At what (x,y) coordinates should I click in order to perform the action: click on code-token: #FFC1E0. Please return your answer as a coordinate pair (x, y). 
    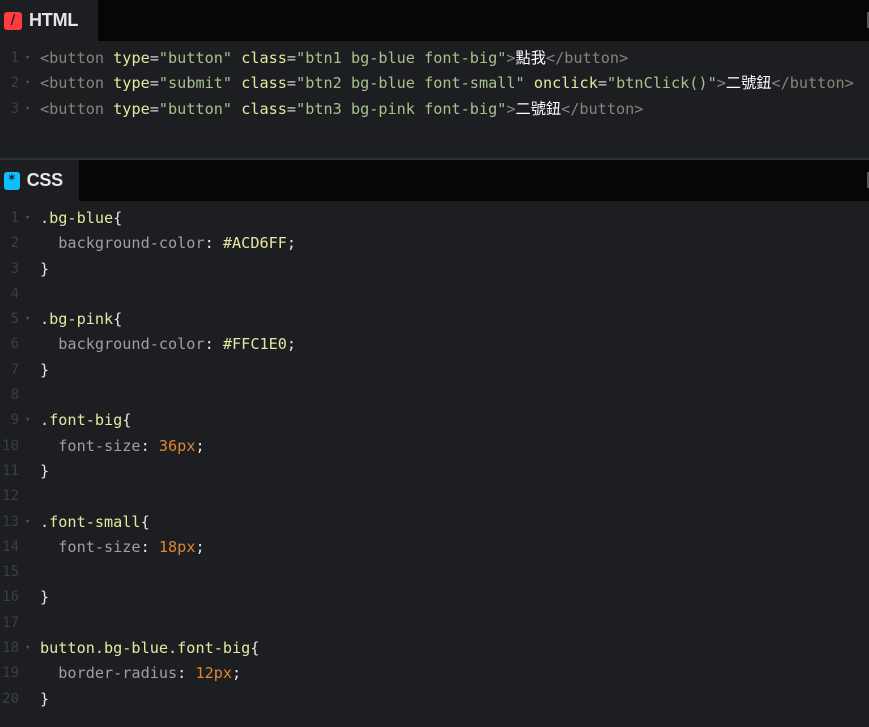
    Looking at the image, I should click on (254, 344).